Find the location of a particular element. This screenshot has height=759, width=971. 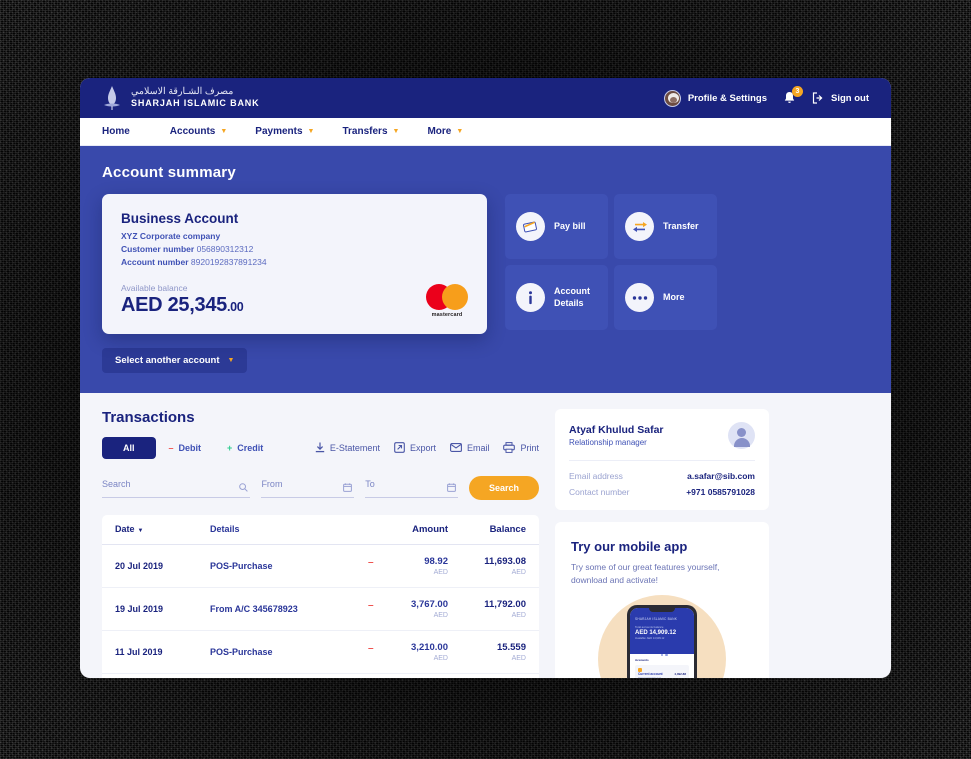

email-row: Email address a.safar@sib.com is located at coordinates (662, 476).